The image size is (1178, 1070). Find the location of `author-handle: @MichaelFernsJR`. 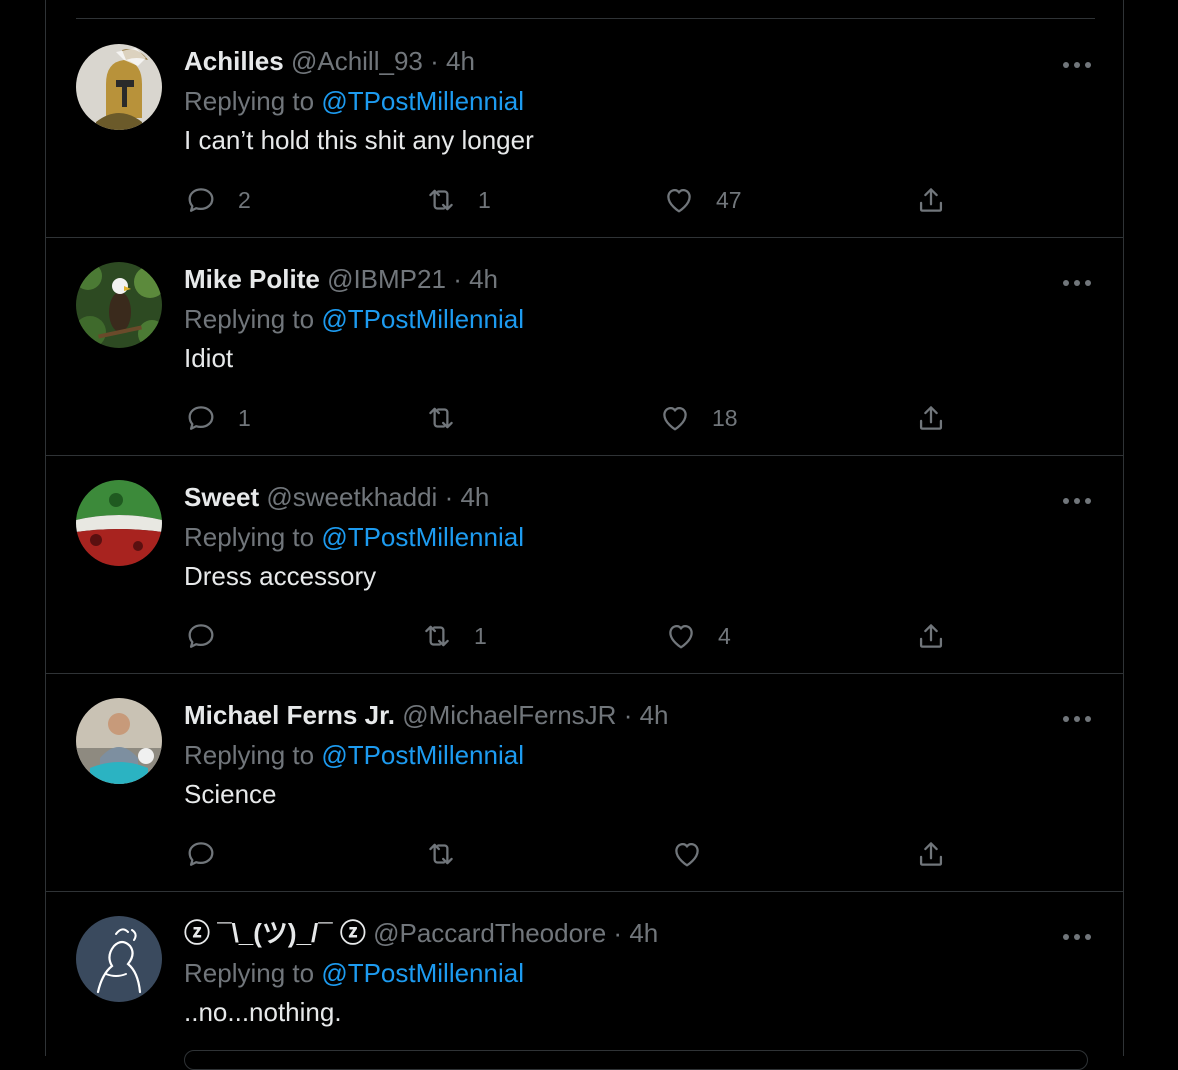

author-handle: @MichaelFernsJR is located at coordinates (509, 715).